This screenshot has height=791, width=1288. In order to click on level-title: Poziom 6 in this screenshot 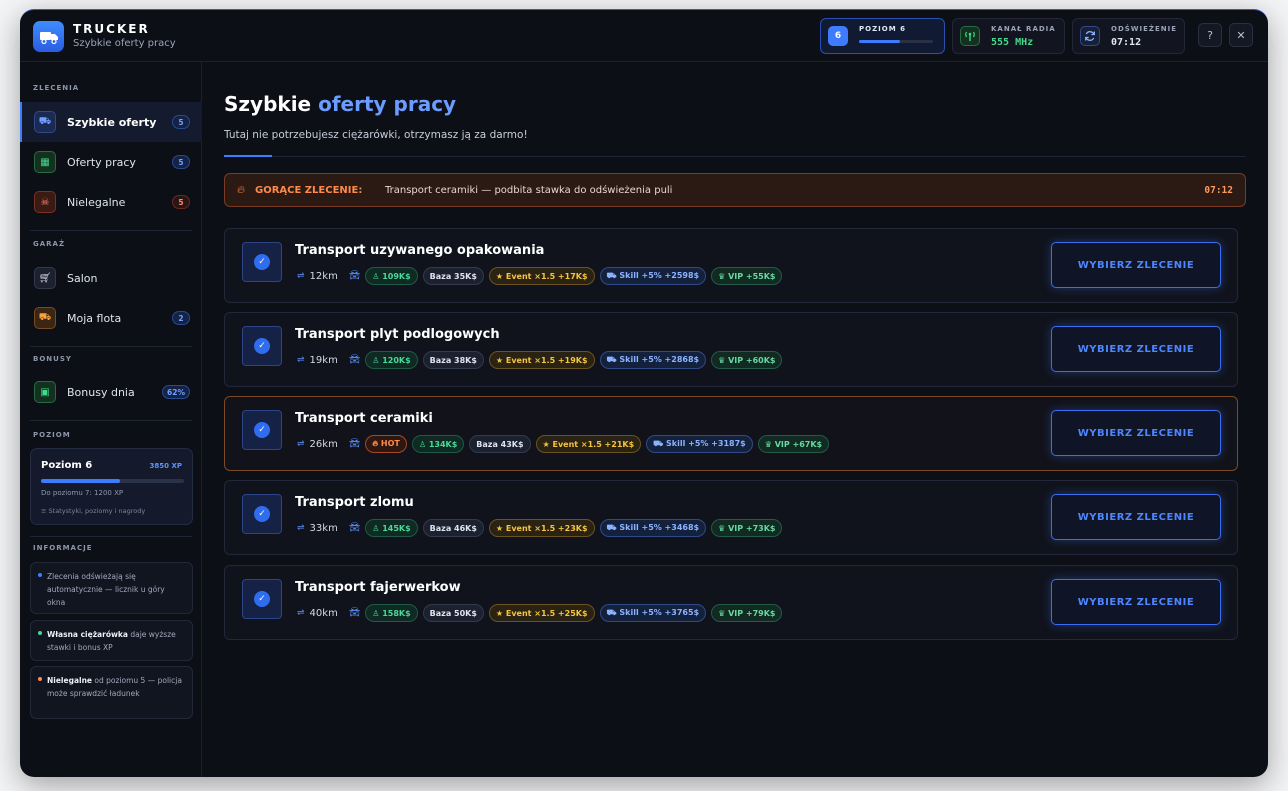, I will do `click(67, 465)`.